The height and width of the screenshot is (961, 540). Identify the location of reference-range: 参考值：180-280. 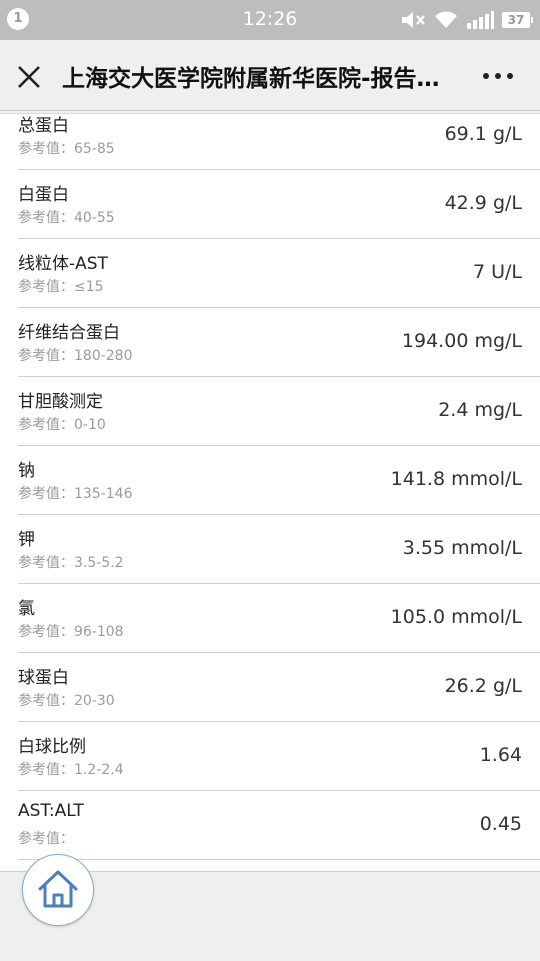
(75, 356).